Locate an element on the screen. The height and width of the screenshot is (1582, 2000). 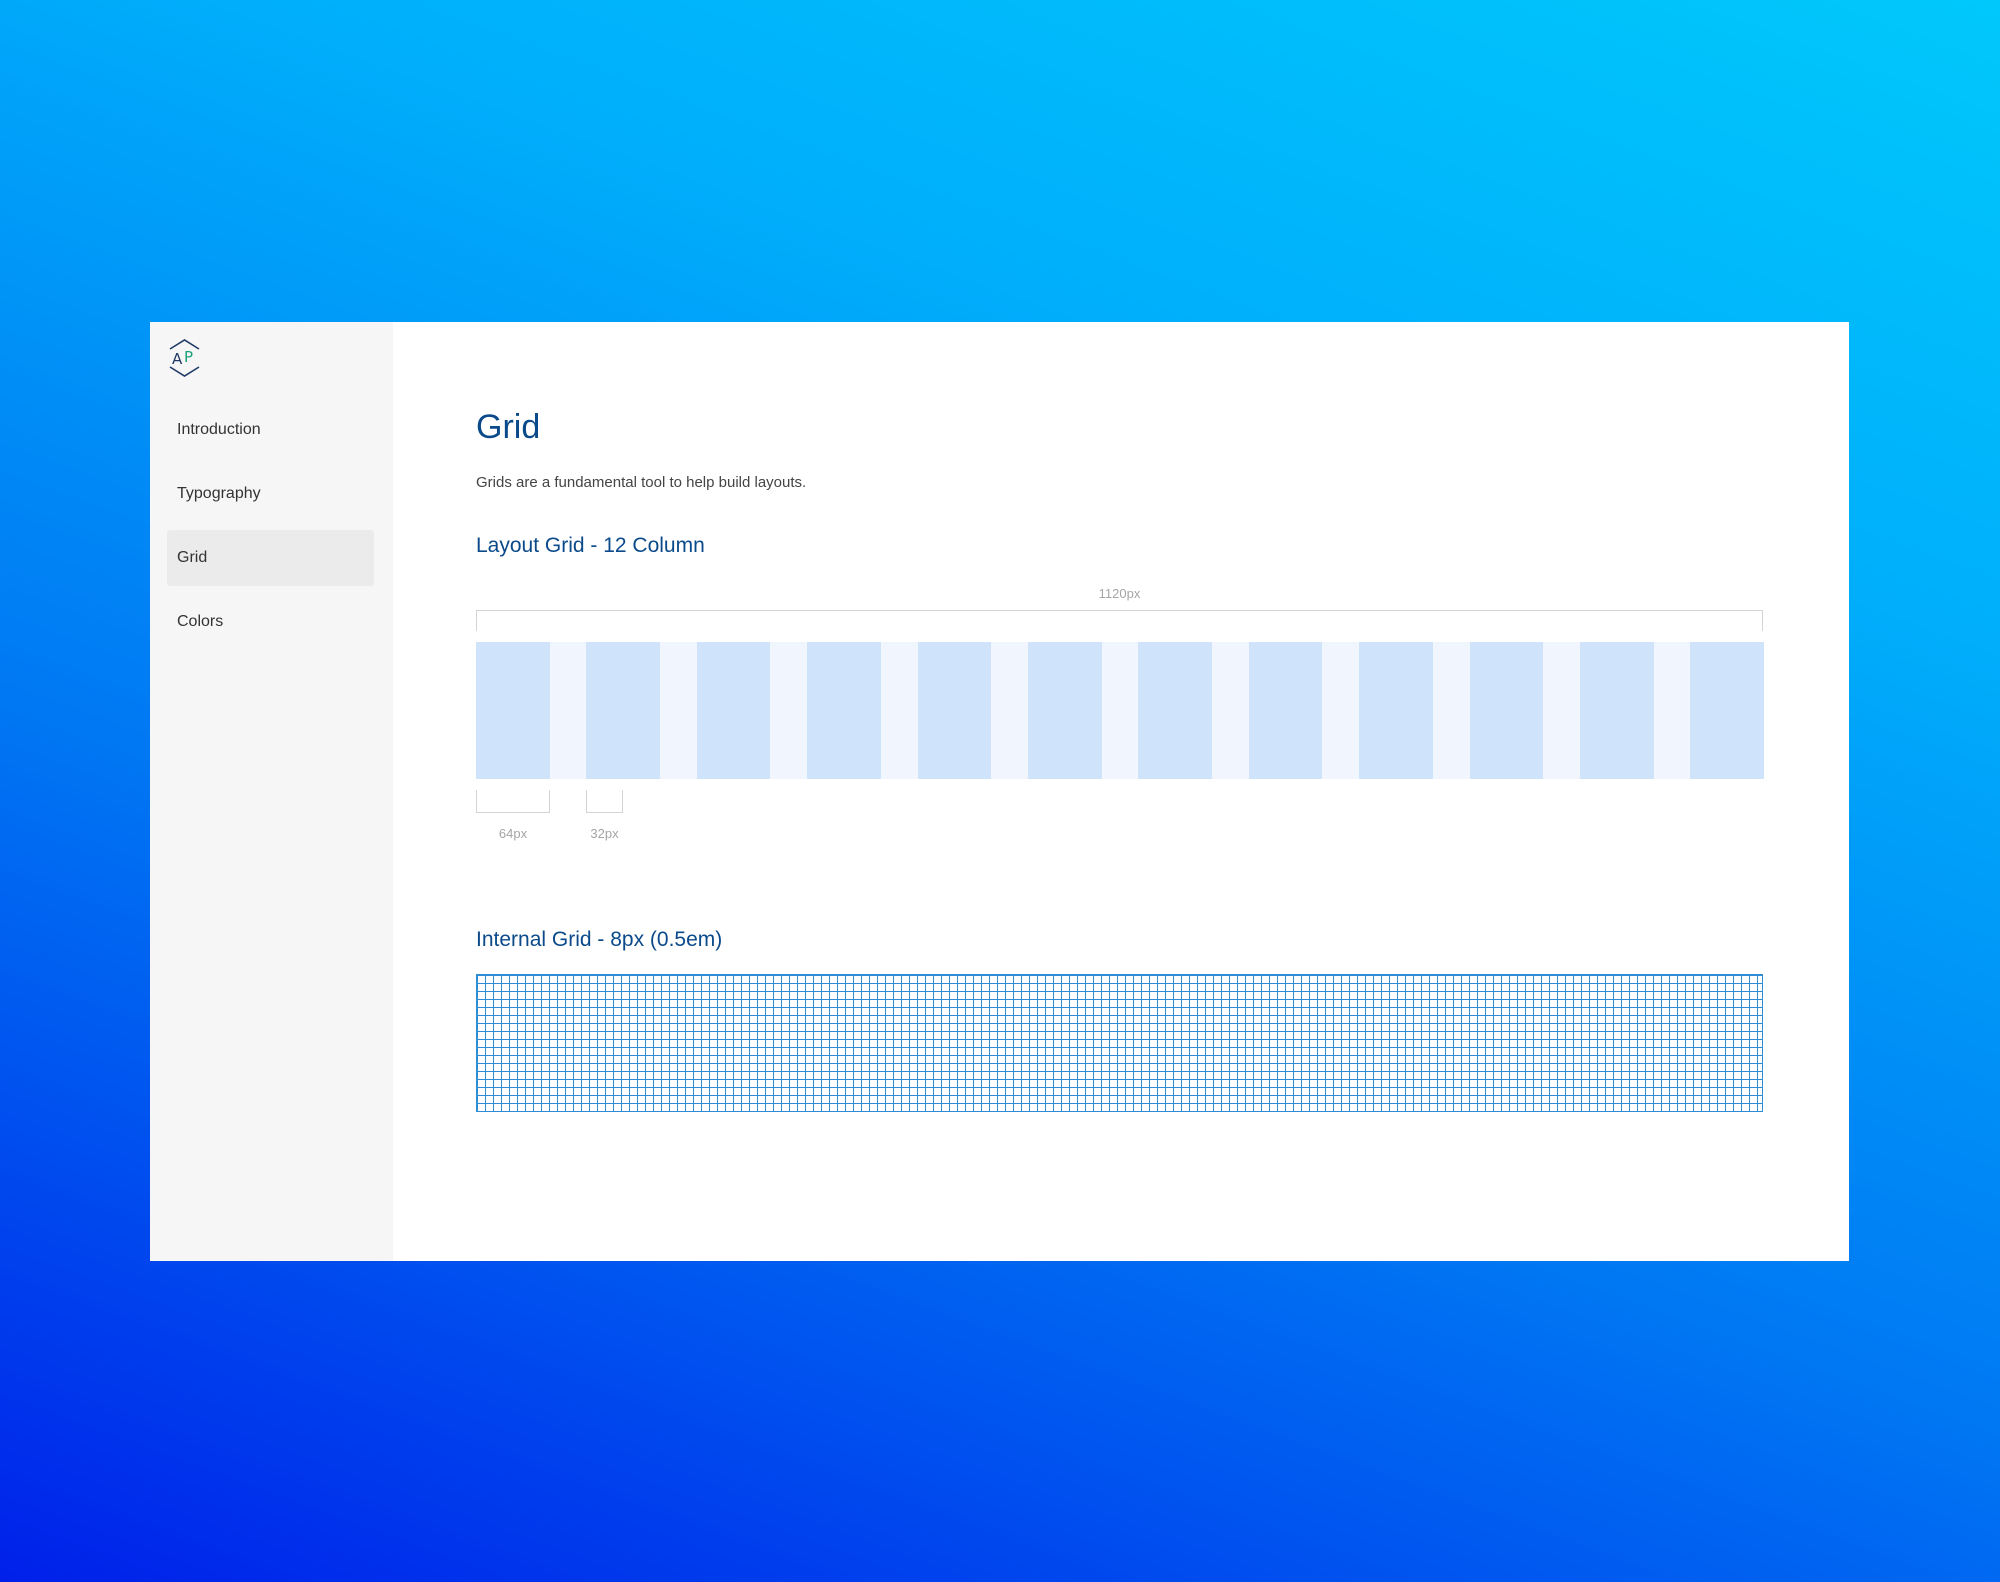
ap-hexagon-logo-icon: A P is located at coordinates (184, 358).